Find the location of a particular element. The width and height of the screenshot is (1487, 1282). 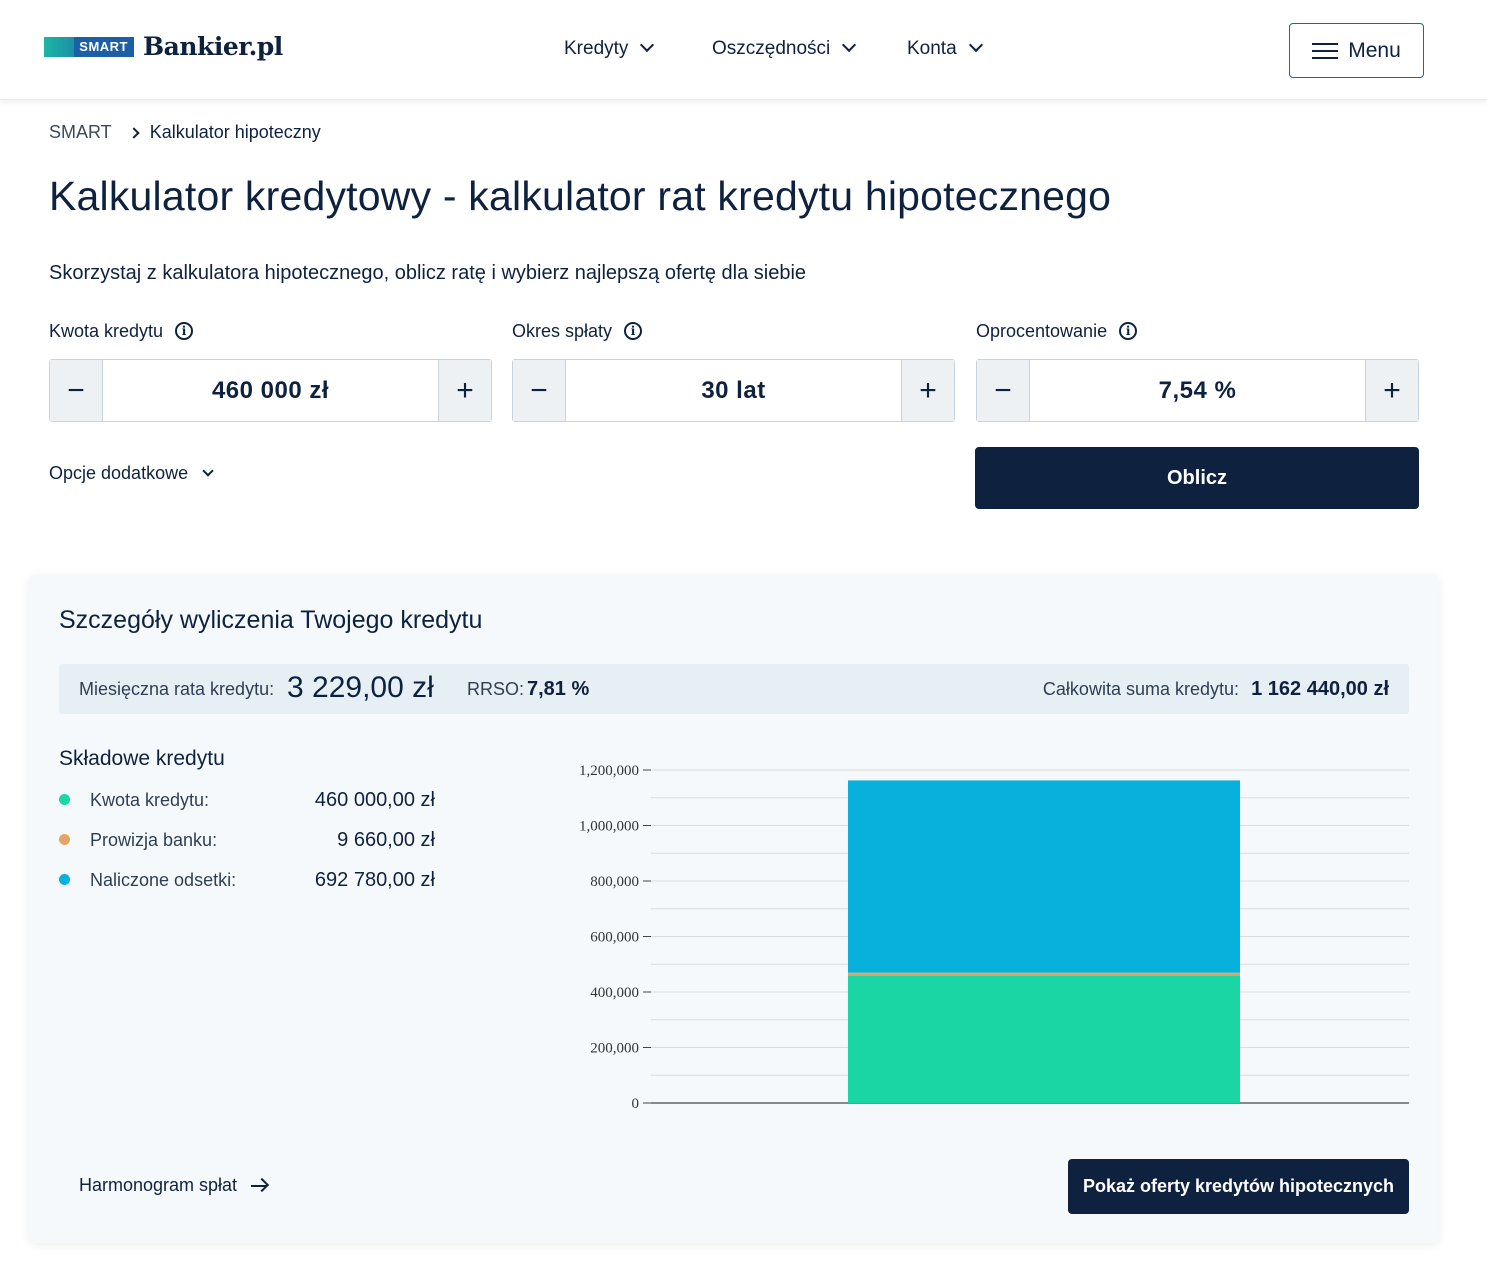

logo-badge: SMART is located at coordinates (89, 46).